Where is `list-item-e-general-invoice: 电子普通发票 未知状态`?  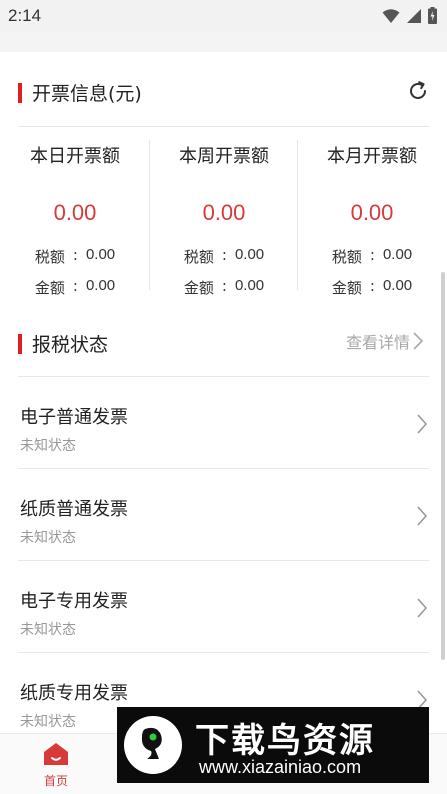 list-item-e-general-invoice: 电子普通发票 未知状态 is located at coordinates (223, 423).